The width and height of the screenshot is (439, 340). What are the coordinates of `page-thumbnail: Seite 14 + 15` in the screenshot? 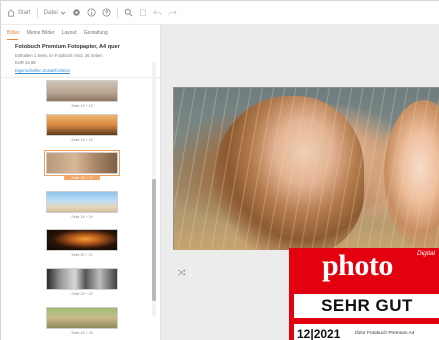 It's located at (82, 128).